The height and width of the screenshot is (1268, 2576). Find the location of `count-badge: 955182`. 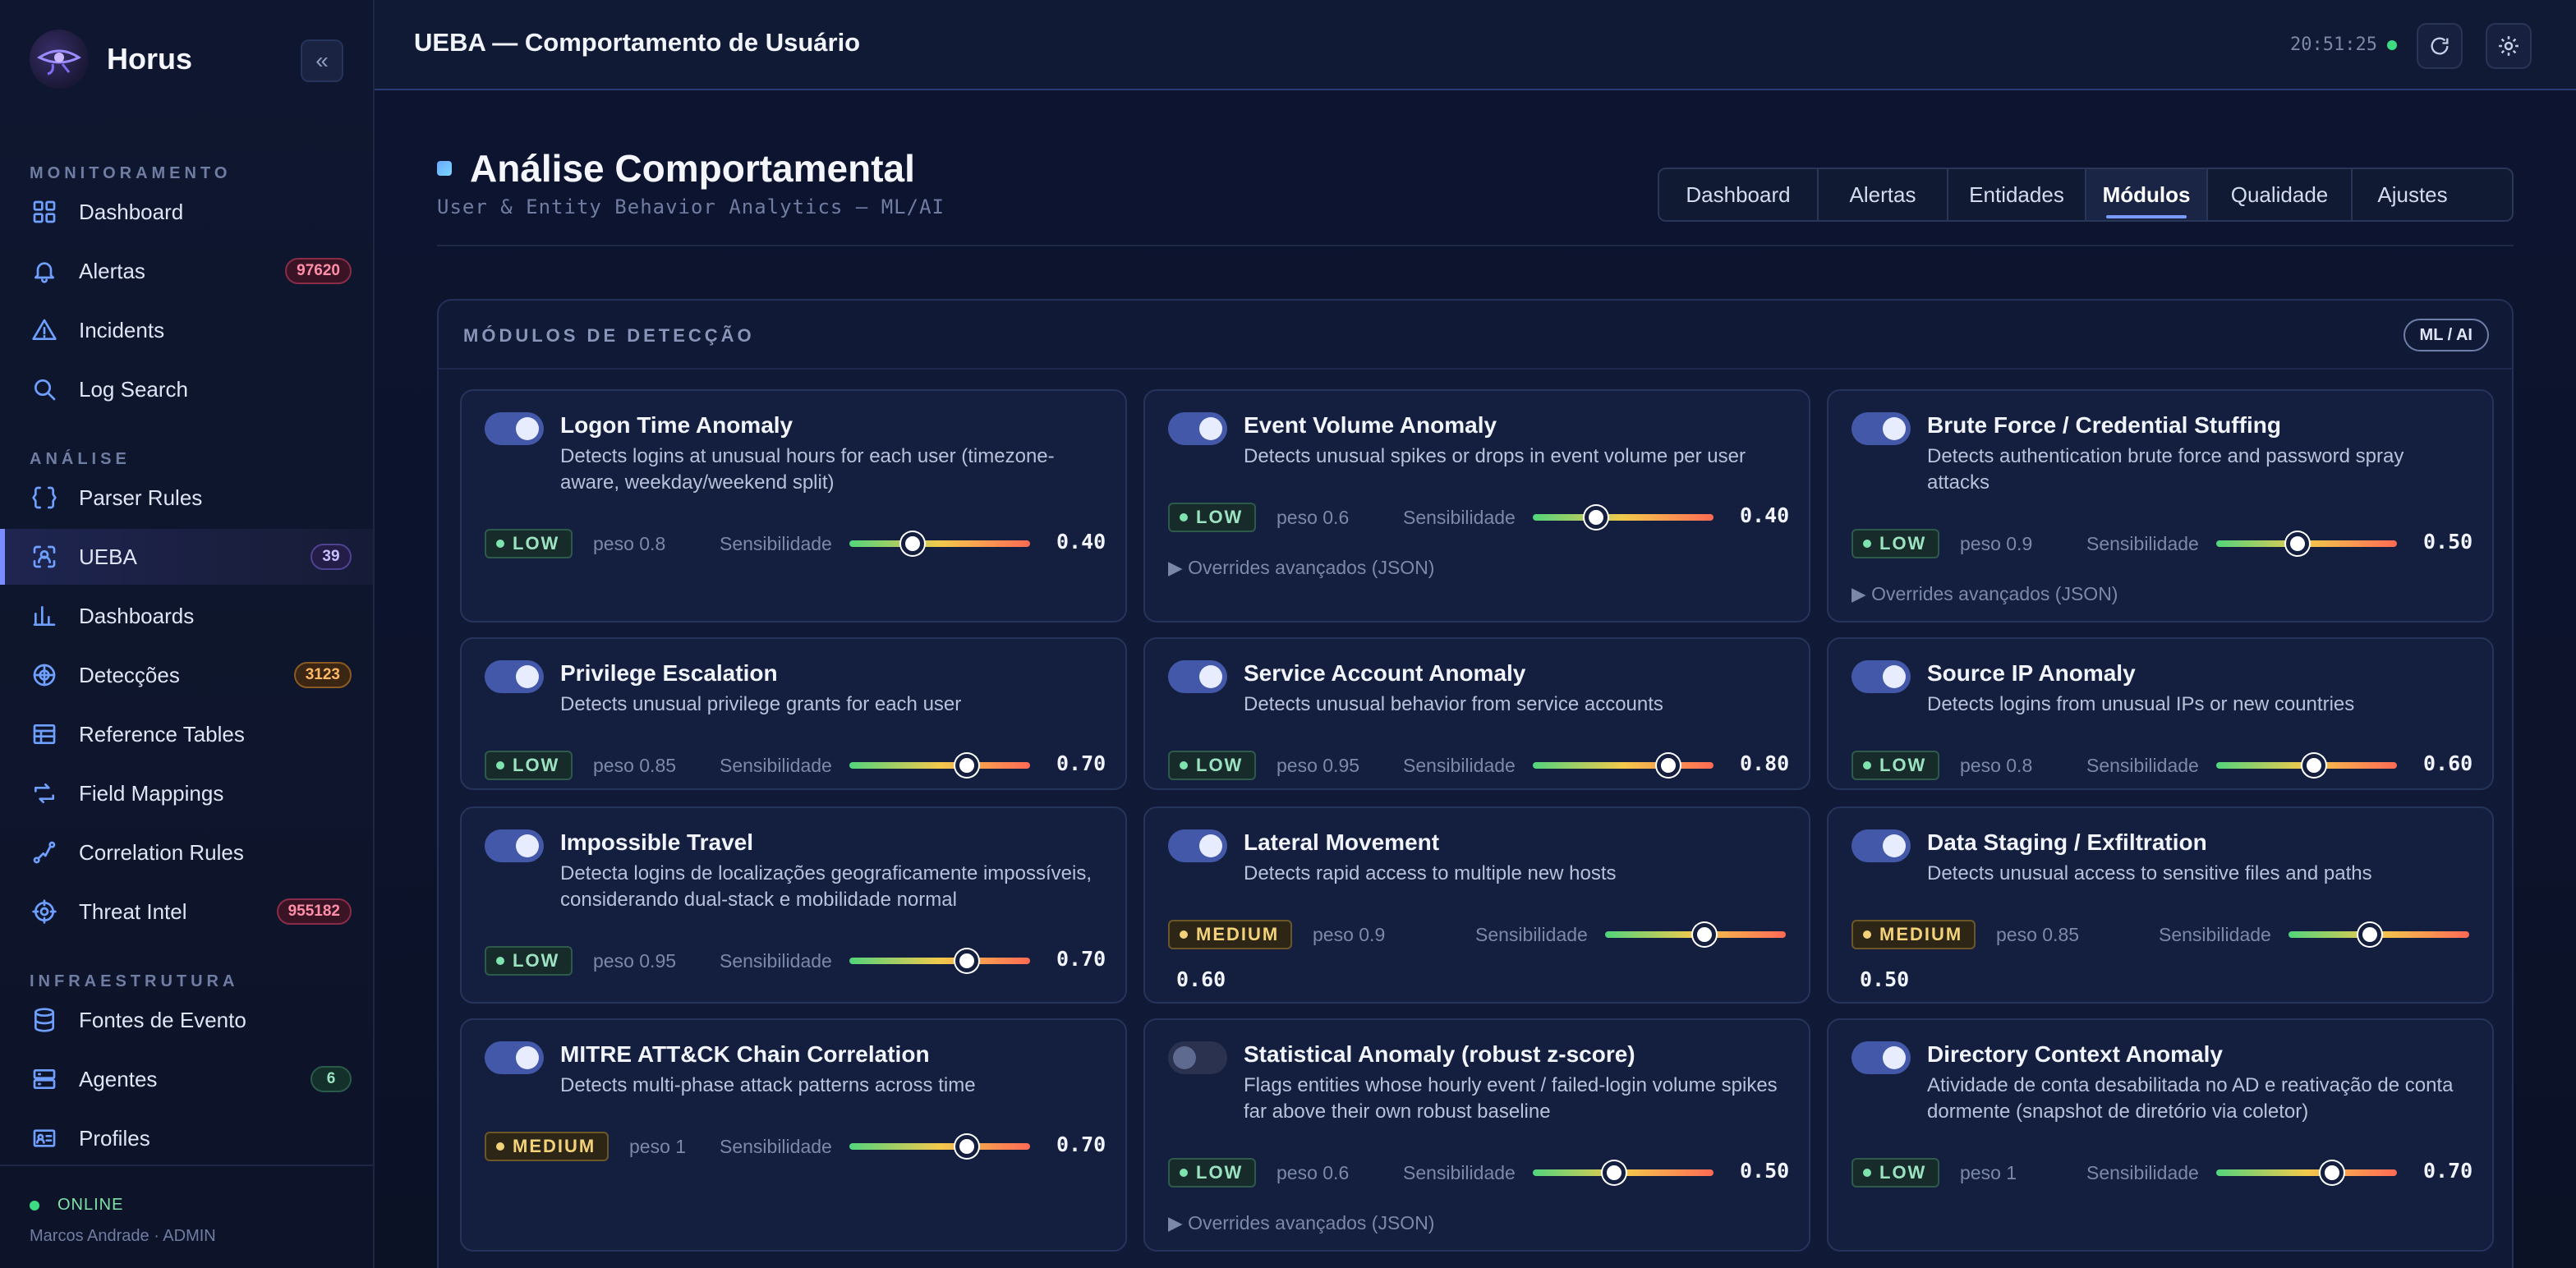

count-badge: 955182 is located at coordinates (314, 912).